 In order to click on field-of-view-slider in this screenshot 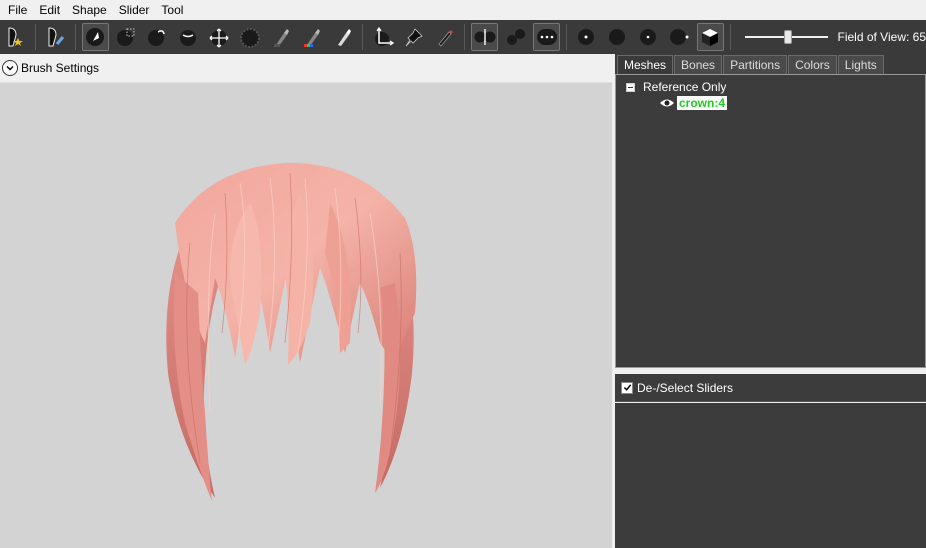, I will do `click(786, 37)`.